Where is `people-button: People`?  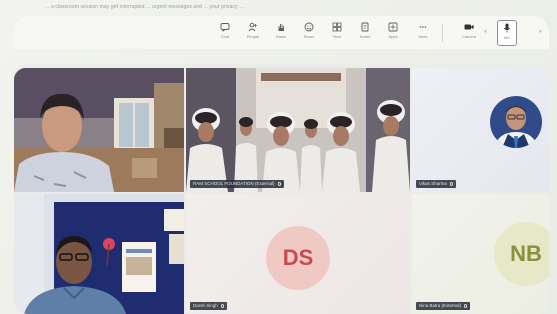 people-button: People is located at coordinates (253, 33).